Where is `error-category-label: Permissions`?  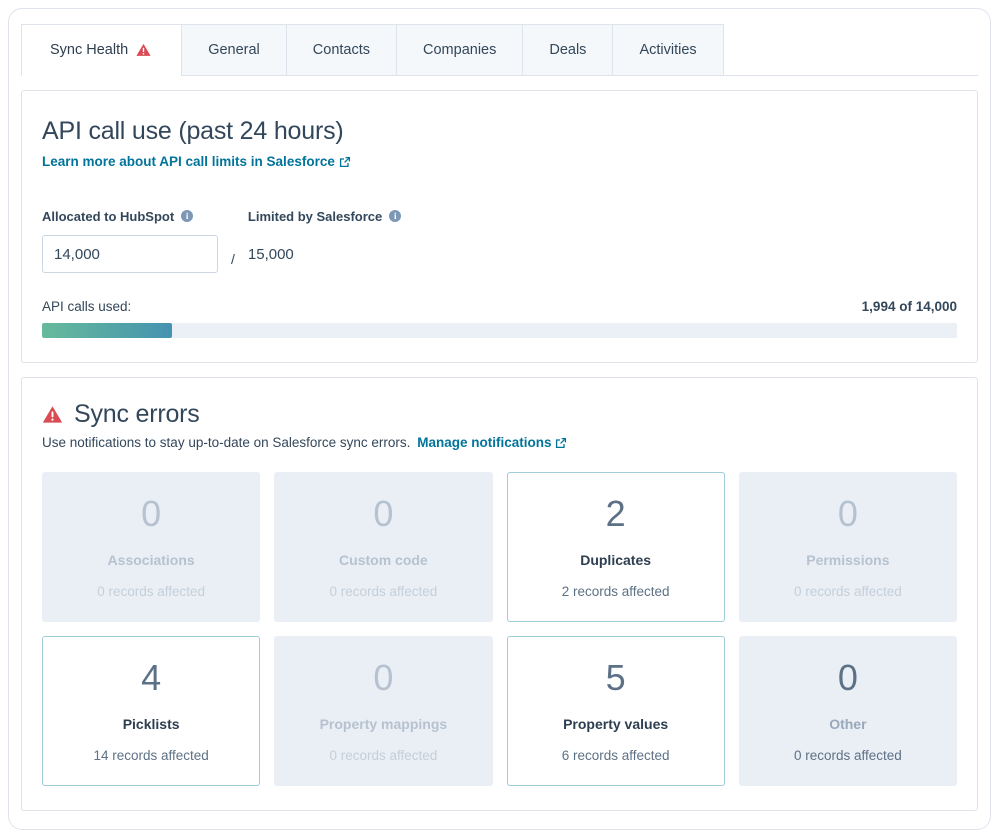
error-category-label: Permissions is located at coordinates (848, 559).